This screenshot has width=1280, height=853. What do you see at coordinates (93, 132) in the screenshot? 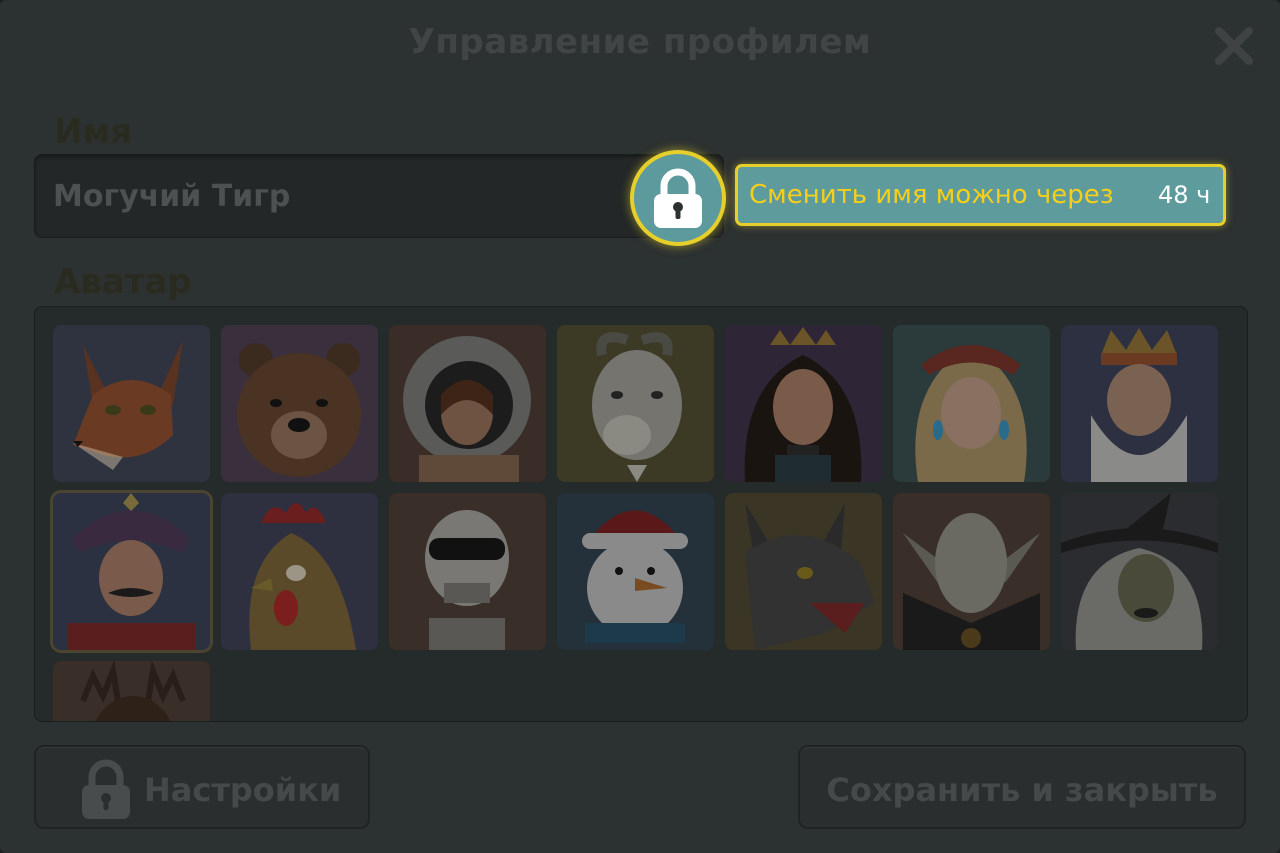
I see `name-label: Имя` at bounding box center [93, 132].